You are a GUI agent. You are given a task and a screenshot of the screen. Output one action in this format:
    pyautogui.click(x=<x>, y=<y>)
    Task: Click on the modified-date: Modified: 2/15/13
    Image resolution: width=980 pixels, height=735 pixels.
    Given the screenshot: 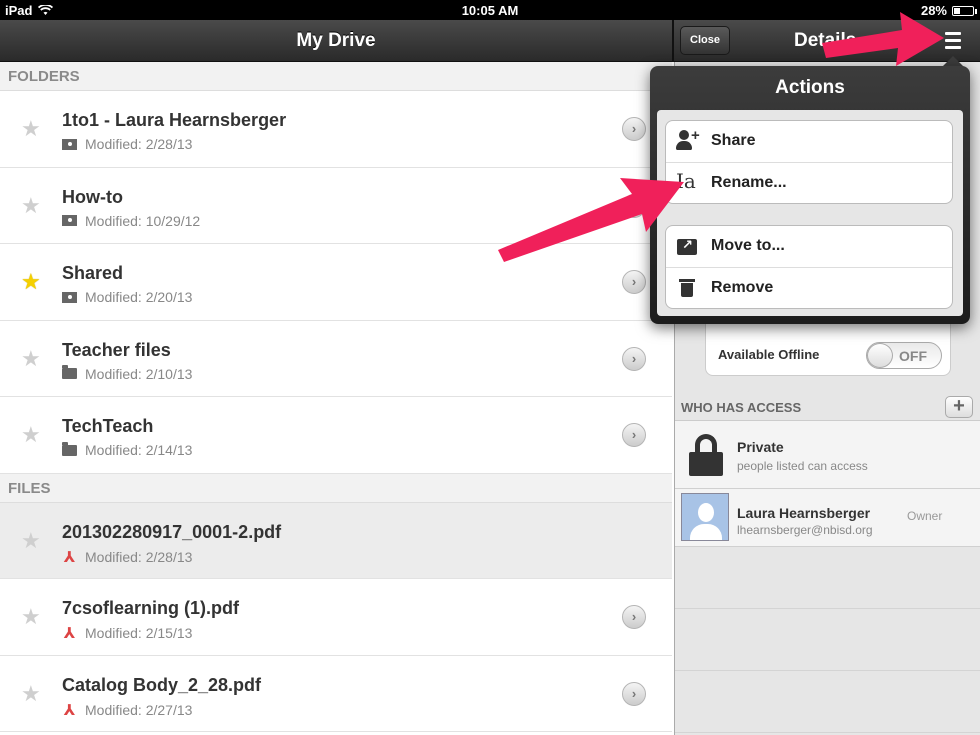 What is the action you would take?
    pyautogui.click(x=139, y=633)
    